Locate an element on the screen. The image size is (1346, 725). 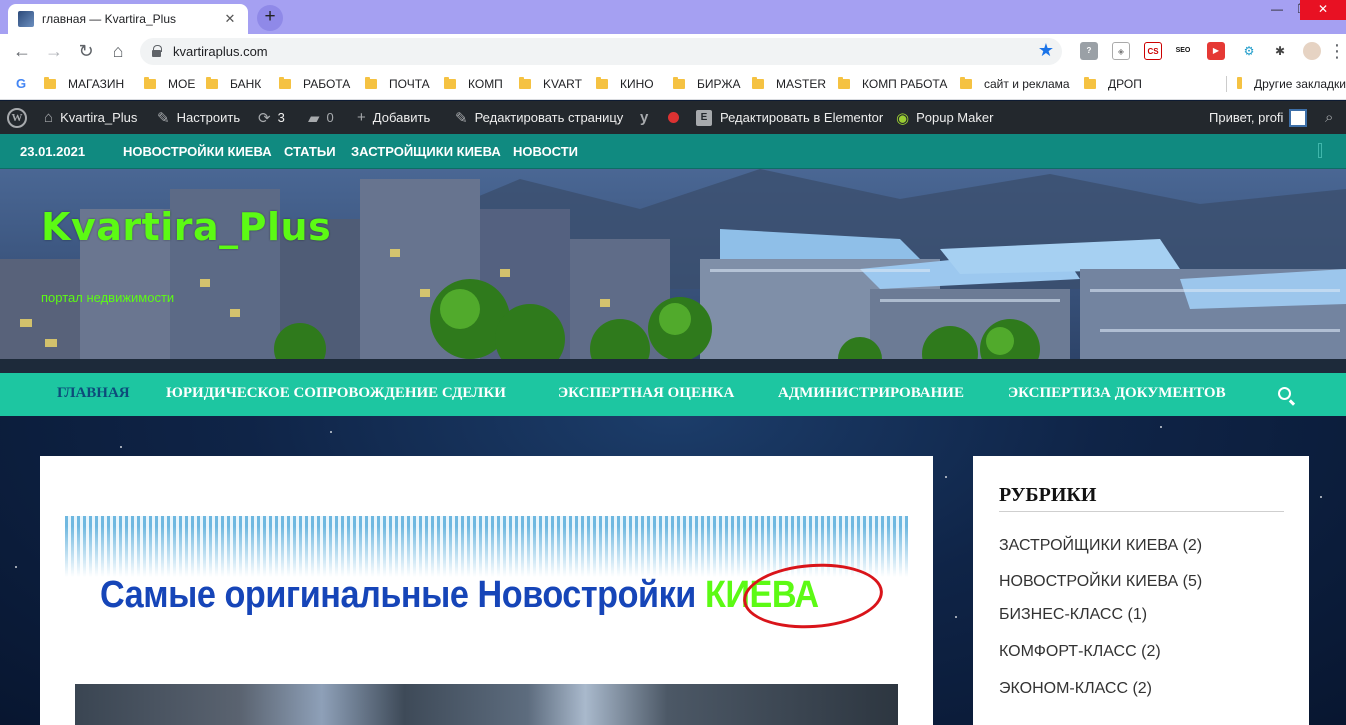
browser-tabstrip: главная — Kvartira_Plus ✕ + — ❐ ✕ is located at coordinates (673, 17).